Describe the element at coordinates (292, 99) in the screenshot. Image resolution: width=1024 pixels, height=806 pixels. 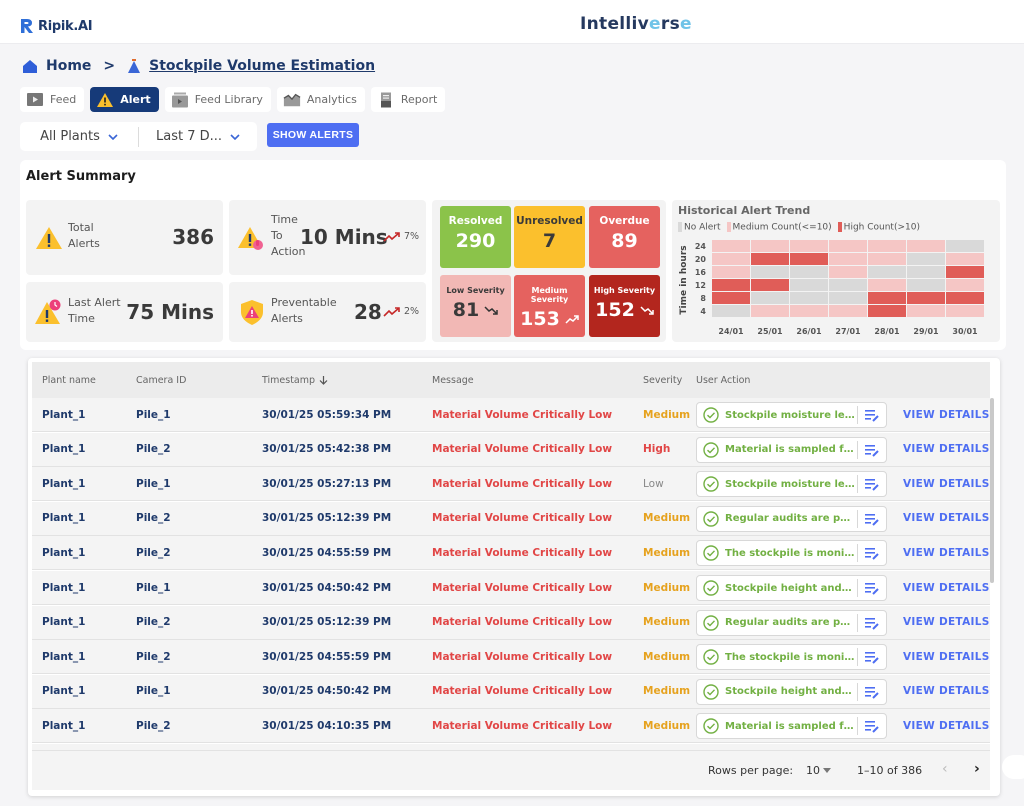
I see `area-chart-icon` at that location.